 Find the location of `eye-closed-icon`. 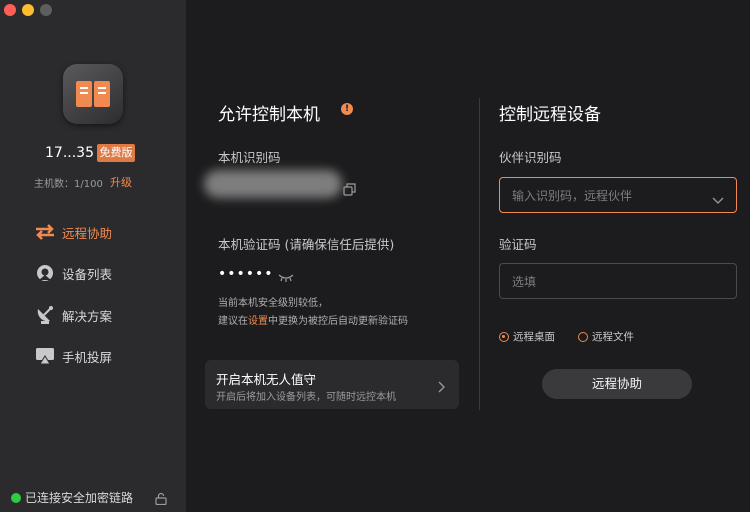

eye-closed-icon is located at coordinates (286, 277).